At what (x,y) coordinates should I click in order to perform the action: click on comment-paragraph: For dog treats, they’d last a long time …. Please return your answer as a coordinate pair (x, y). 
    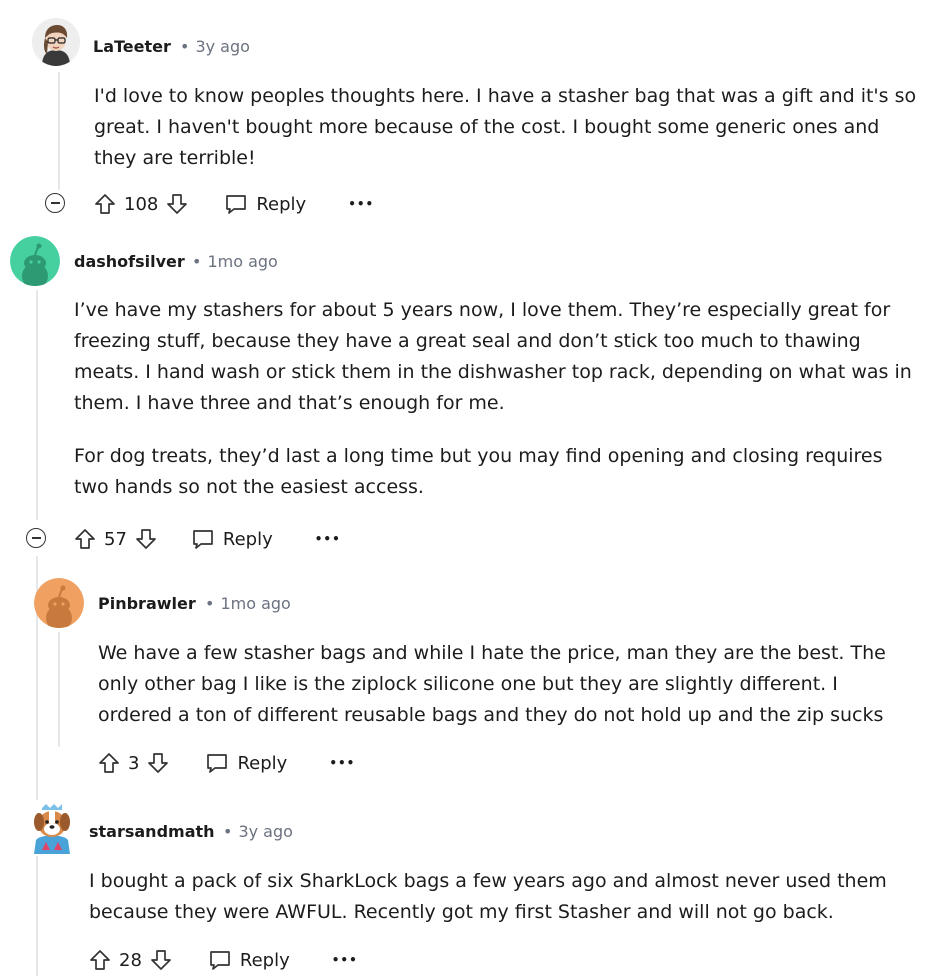
    Looking at the image, I should click on (478, 471).